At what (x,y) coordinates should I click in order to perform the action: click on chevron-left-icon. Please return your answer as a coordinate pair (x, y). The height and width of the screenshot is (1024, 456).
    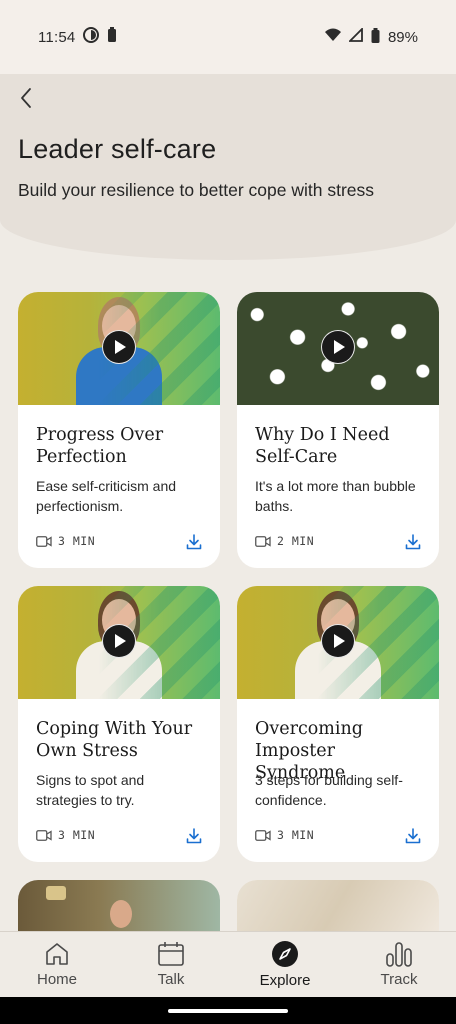
    Looking at the image, I should click on (26, 98).